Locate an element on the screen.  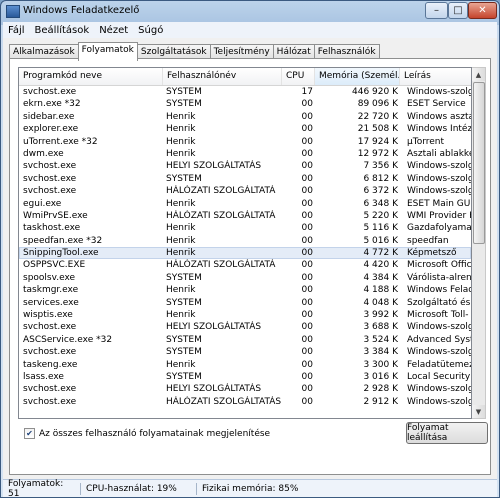
process-description: Feladatütemező motor is located at coordinates (439, 364).